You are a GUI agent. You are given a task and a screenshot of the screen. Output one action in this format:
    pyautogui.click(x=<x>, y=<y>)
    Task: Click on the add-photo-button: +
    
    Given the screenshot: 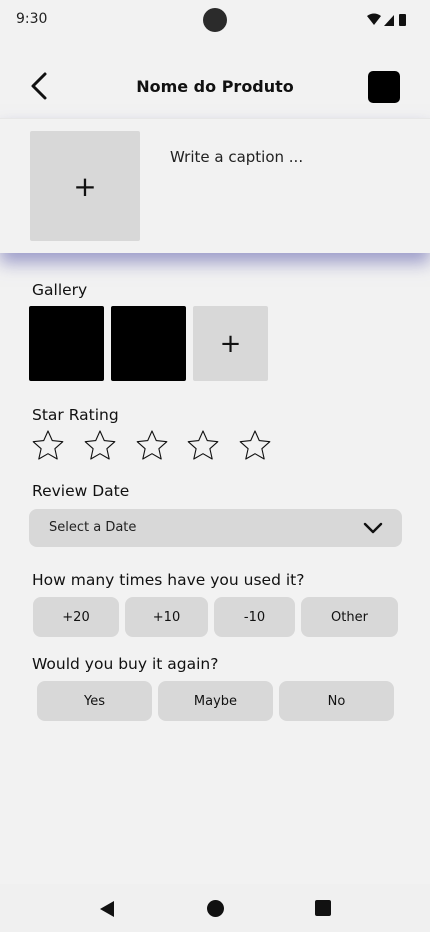 What is the action you would take?
    pyautogui.click(x=85, y=186)
    